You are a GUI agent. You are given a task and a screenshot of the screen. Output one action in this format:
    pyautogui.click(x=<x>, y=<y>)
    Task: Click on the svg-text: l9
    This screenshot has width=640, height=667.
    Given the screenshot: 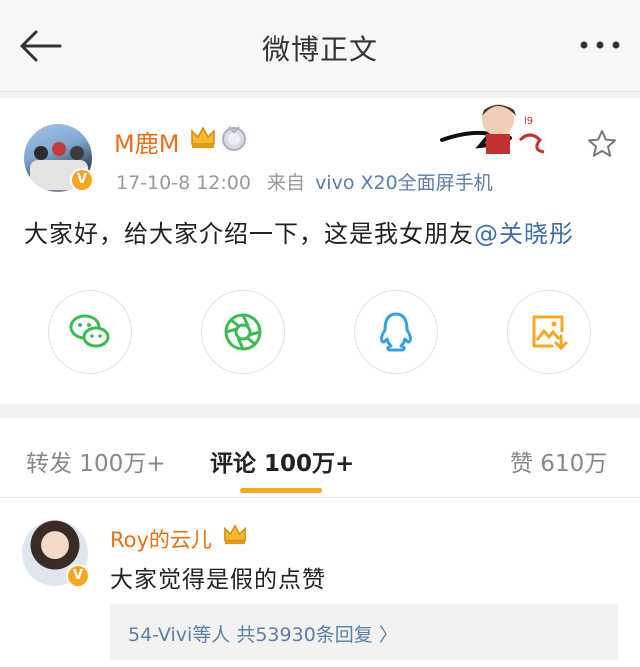 What is the action you would take?
    pyautogui.click(x=528, y=121)
    